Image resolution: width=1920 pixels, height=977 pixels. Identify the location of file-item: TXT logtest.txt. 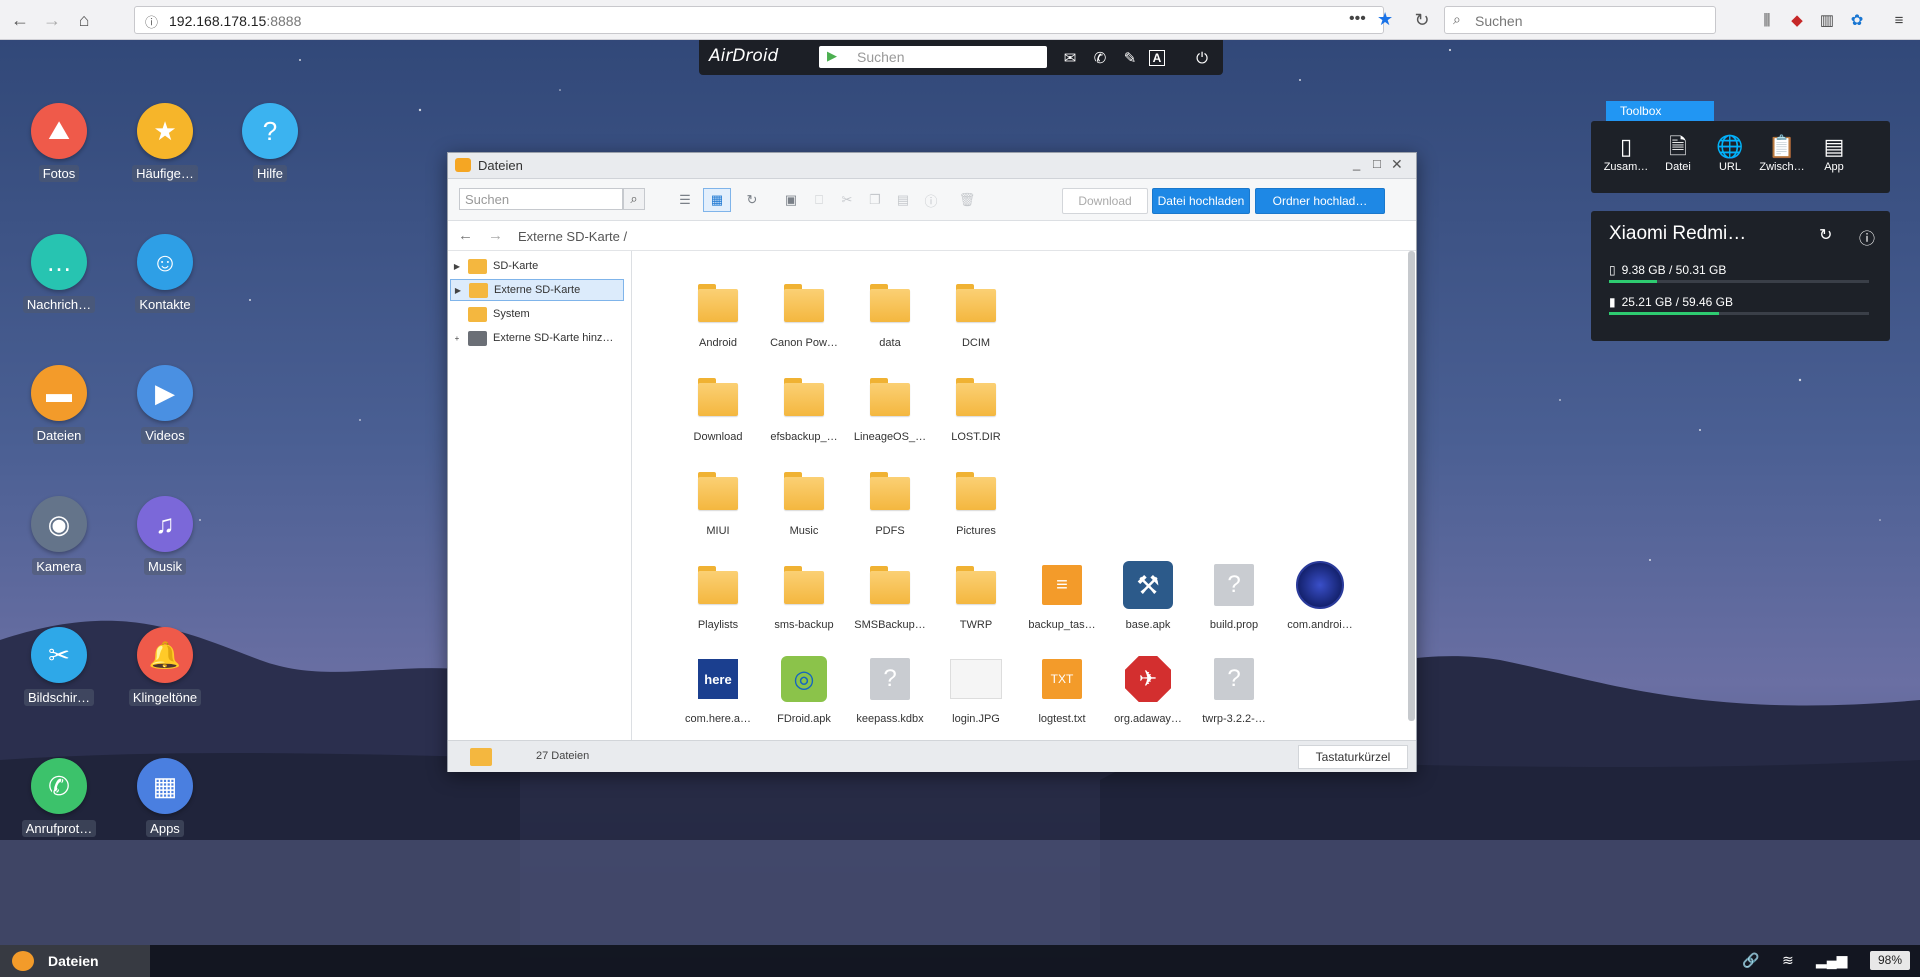
(1062, 689).